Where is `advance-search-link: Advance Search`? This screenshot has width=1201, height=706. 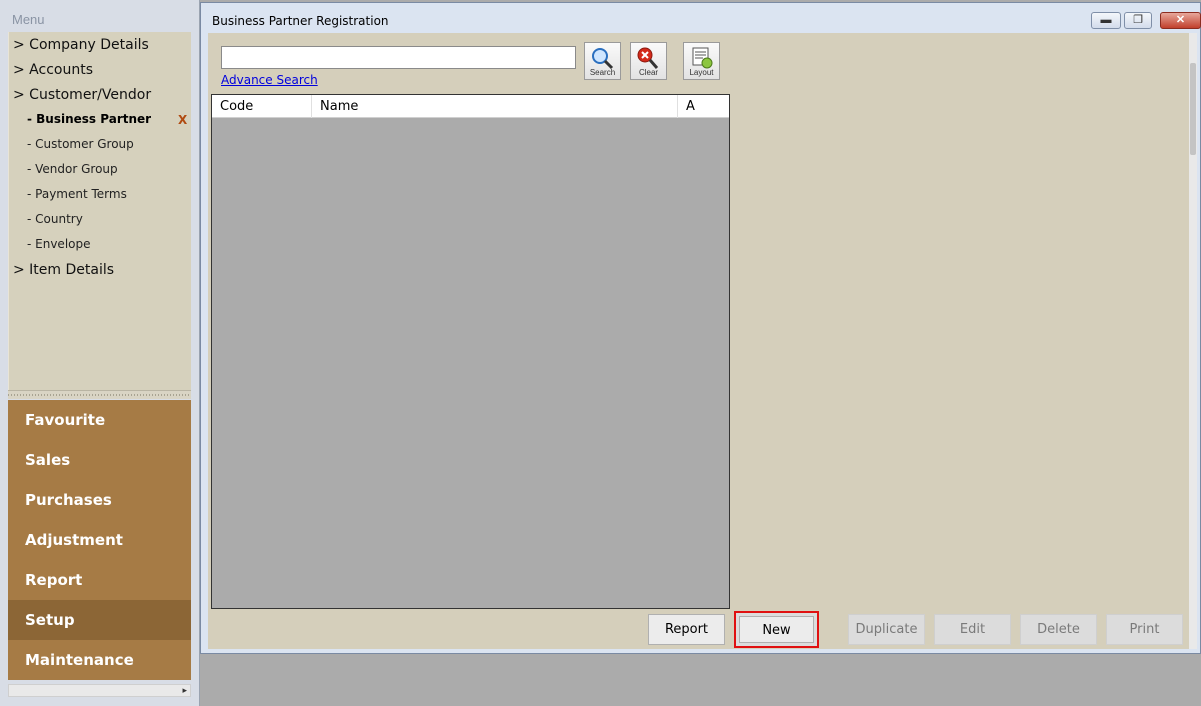
advance-search-link: Advance Search is located at coordinates (269, 80).